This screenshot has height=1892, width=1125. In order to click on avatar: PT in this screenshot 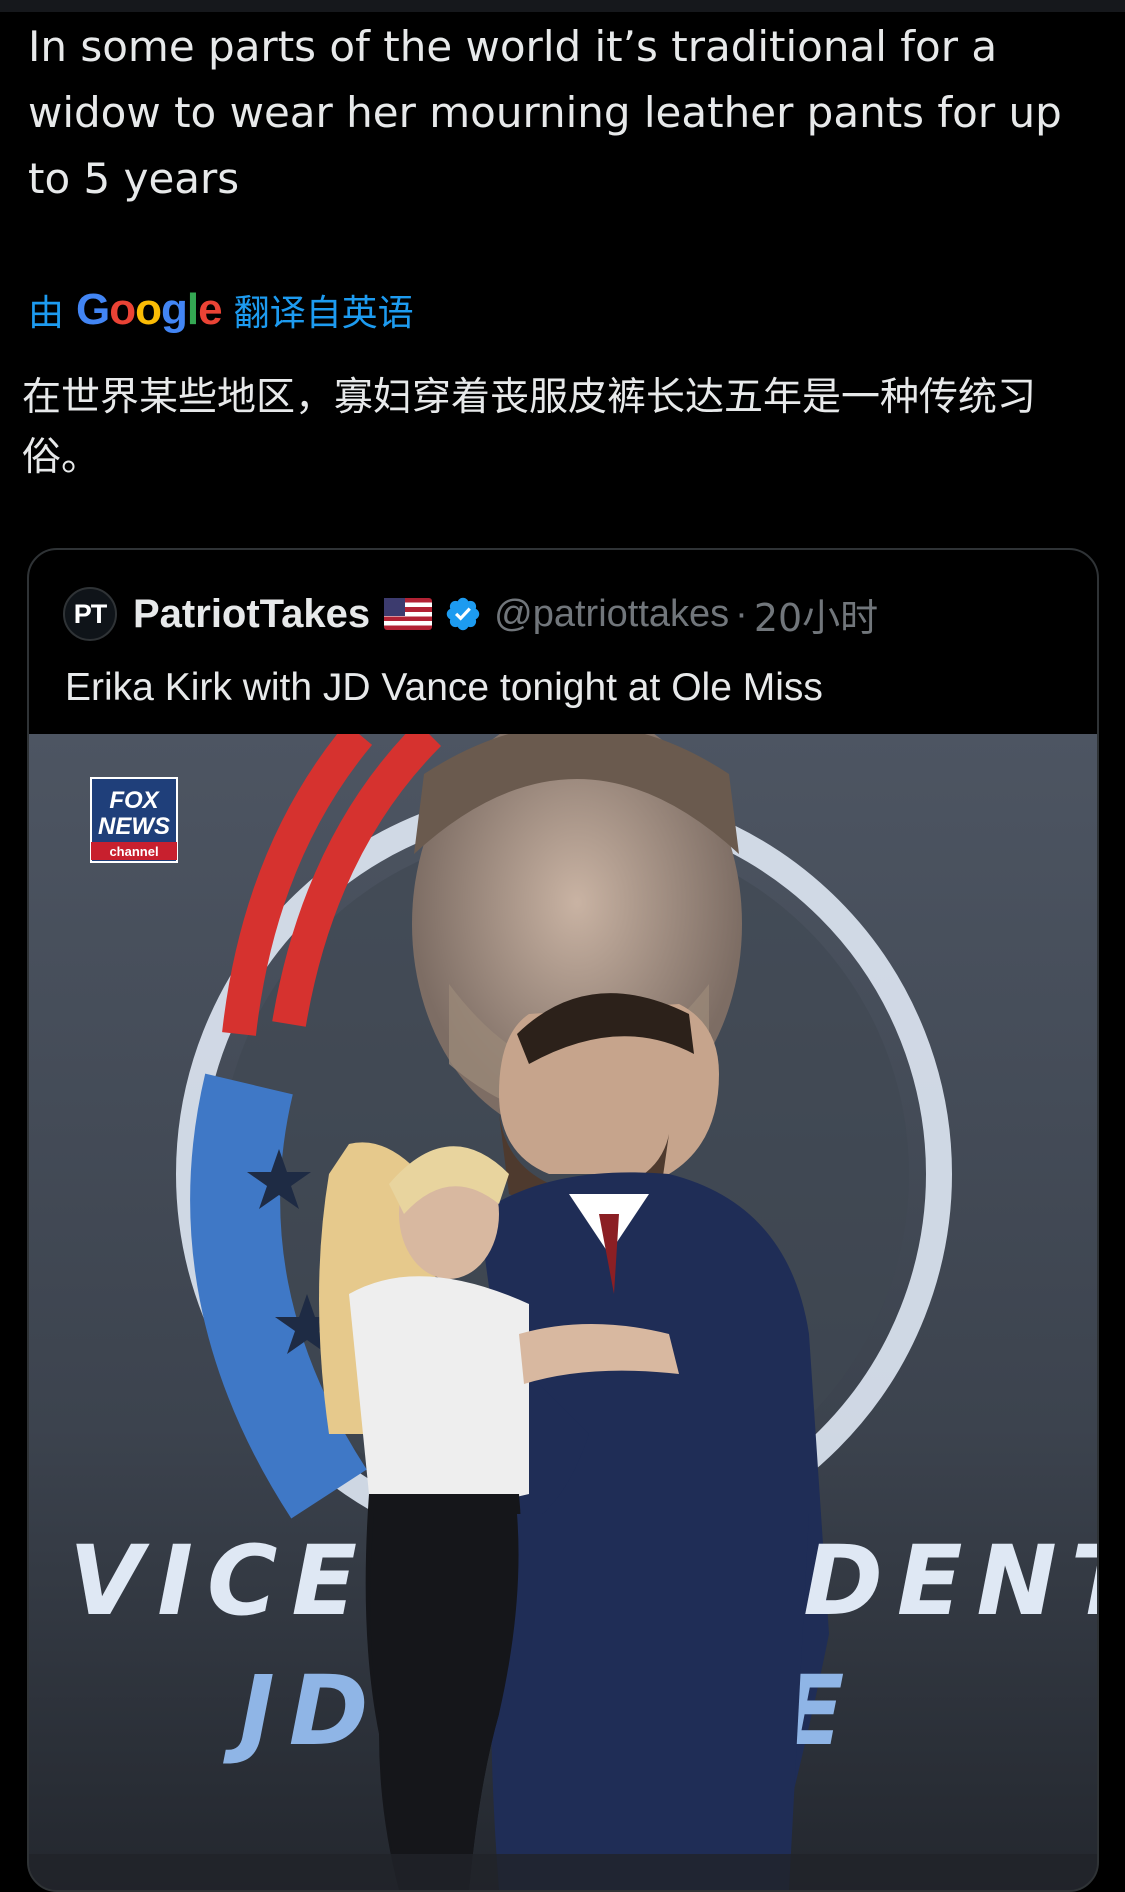, I will do `click(90, 614)`.